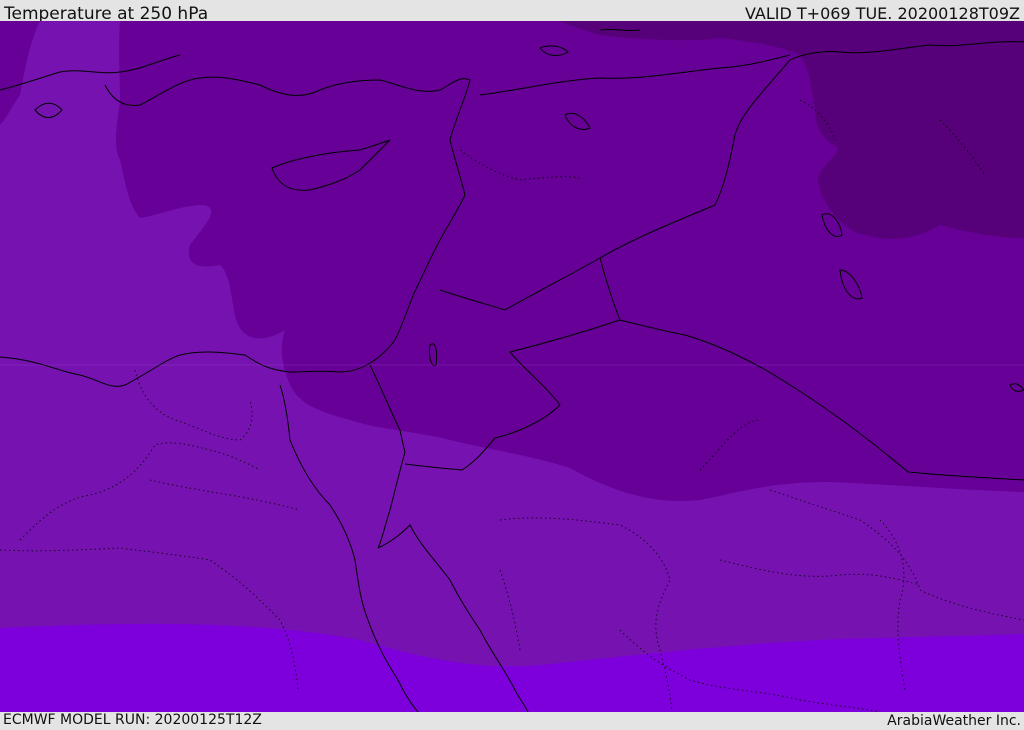  I want to click on model-run: ECMWF MODEL RUN: 20200125T12Z, so click(132, 720).